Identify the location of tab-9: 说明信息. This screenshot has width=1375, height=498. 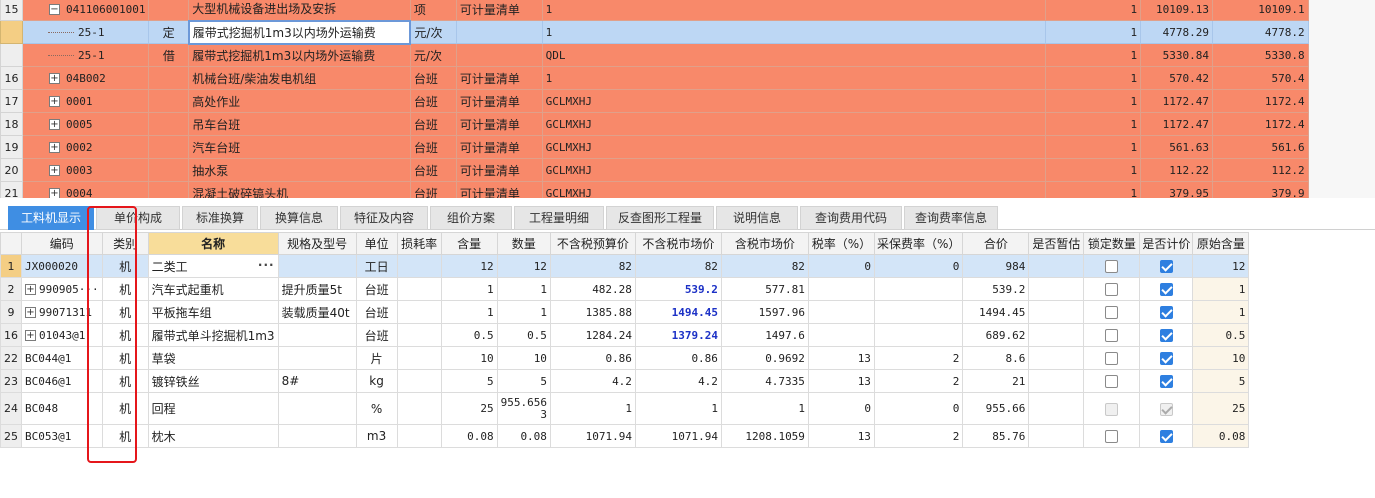
(757, 218).